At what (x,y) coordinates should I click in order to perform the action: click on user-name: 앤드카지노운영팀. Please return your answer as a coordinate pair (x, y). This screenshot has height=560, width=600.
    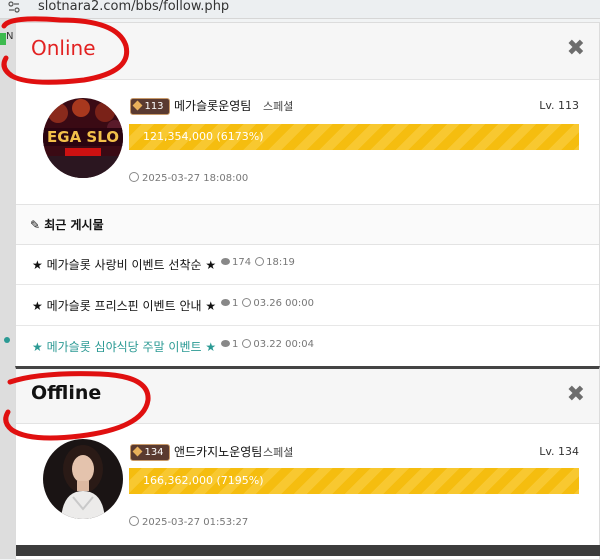
    Looking at the image, I should click on (218, 451).